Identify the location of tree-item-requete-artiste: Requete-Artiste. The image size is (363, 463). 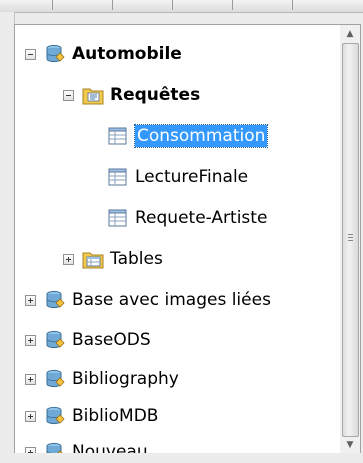
(187, 218).